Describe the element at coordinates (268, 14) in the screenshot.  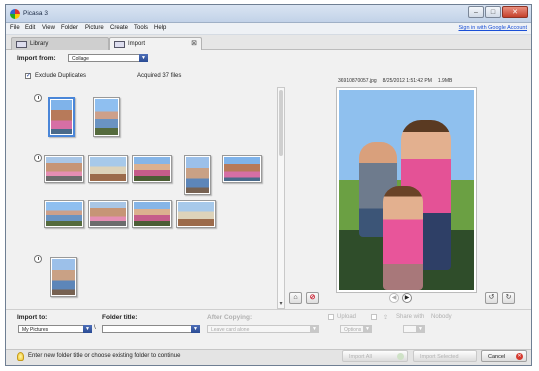
I see `title-bar: Picasa 3 – □ ✕` at that location.